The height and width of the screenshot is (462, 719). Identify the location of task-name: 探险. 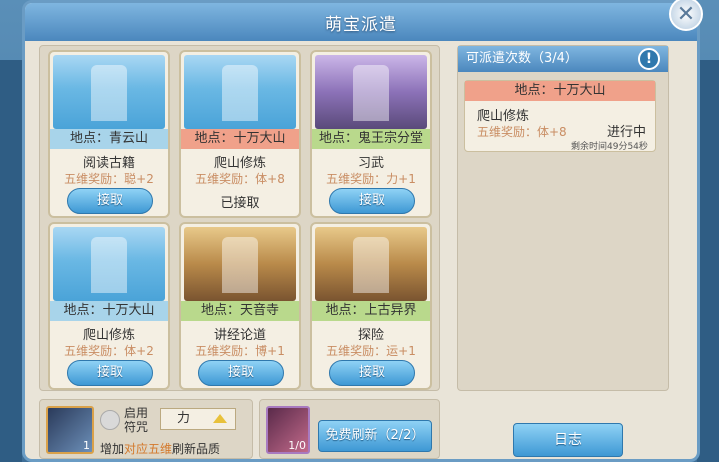
(370, 335).